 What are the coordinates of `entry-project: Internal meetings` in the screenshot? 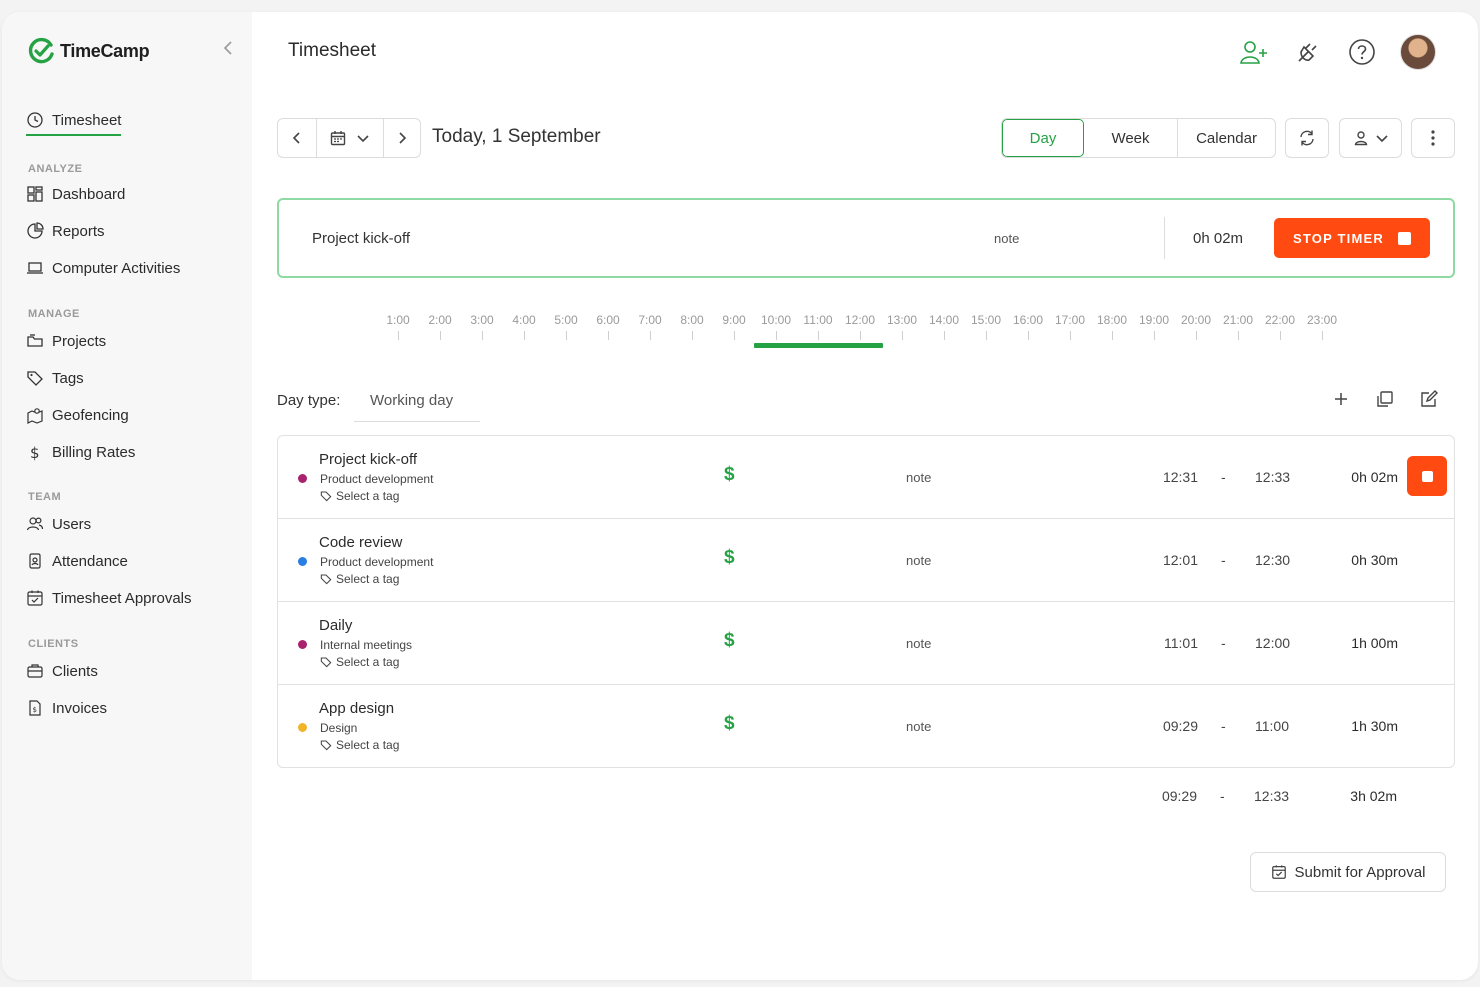 It's located at (366, 645).